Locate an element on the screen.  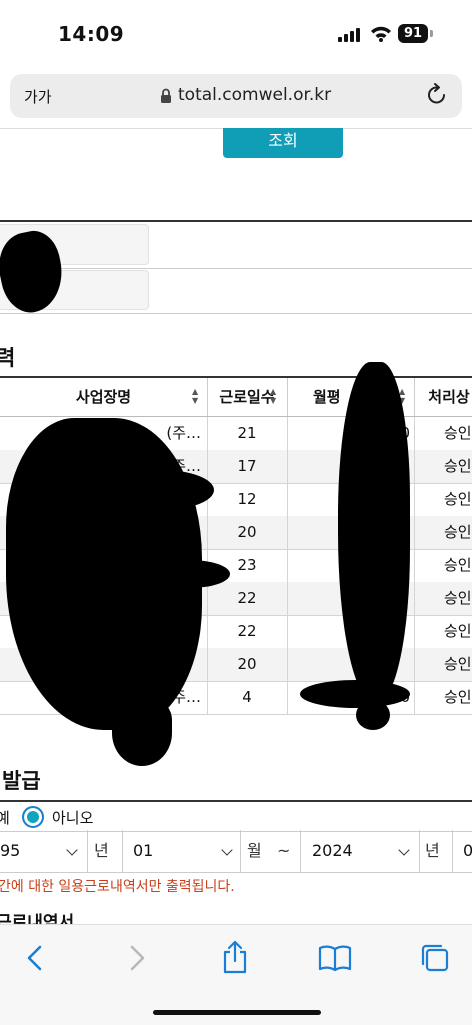
home-indicator is located at coordinates (237, 1012).